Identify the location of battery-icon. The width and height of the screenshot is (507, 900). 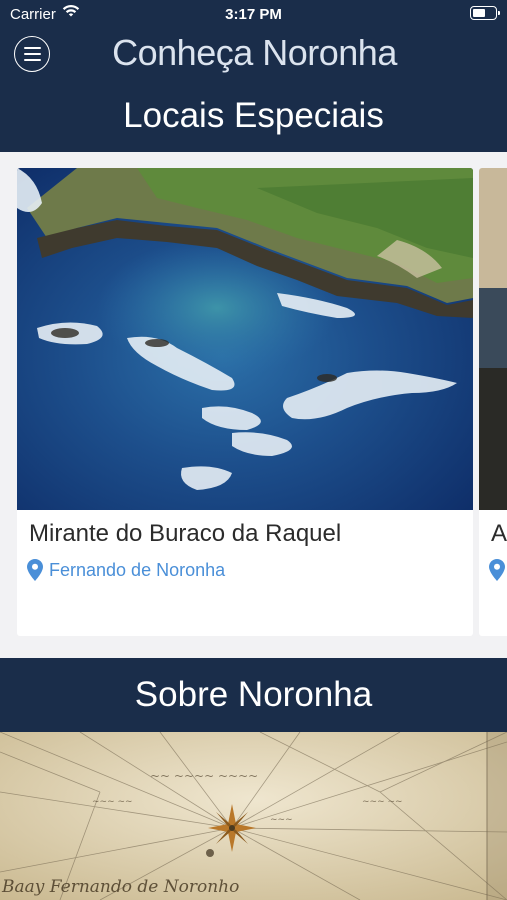
(485, 13).